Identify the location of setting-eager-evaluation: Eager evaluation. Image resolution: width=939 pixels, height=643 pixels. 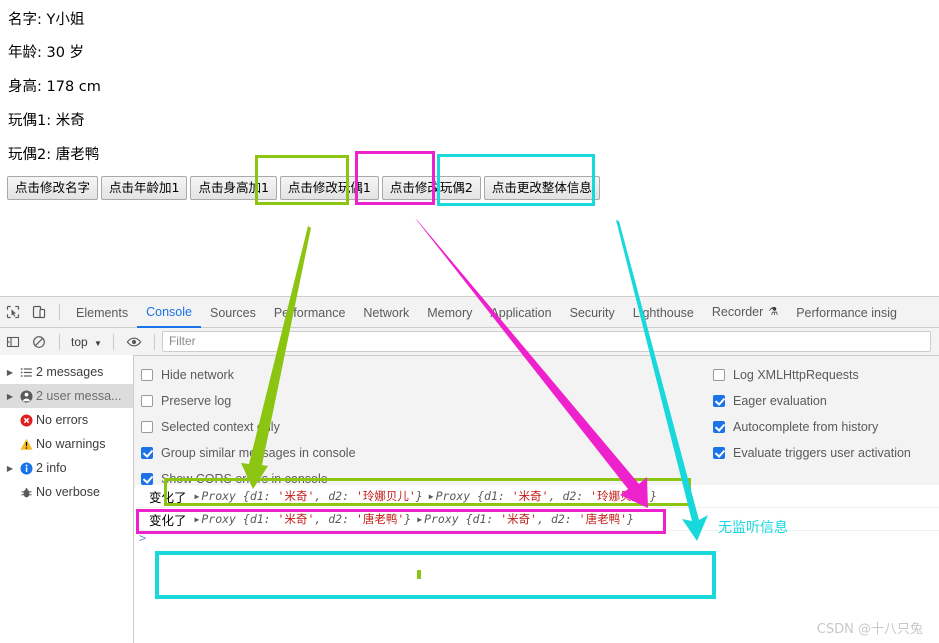
(812, 401).